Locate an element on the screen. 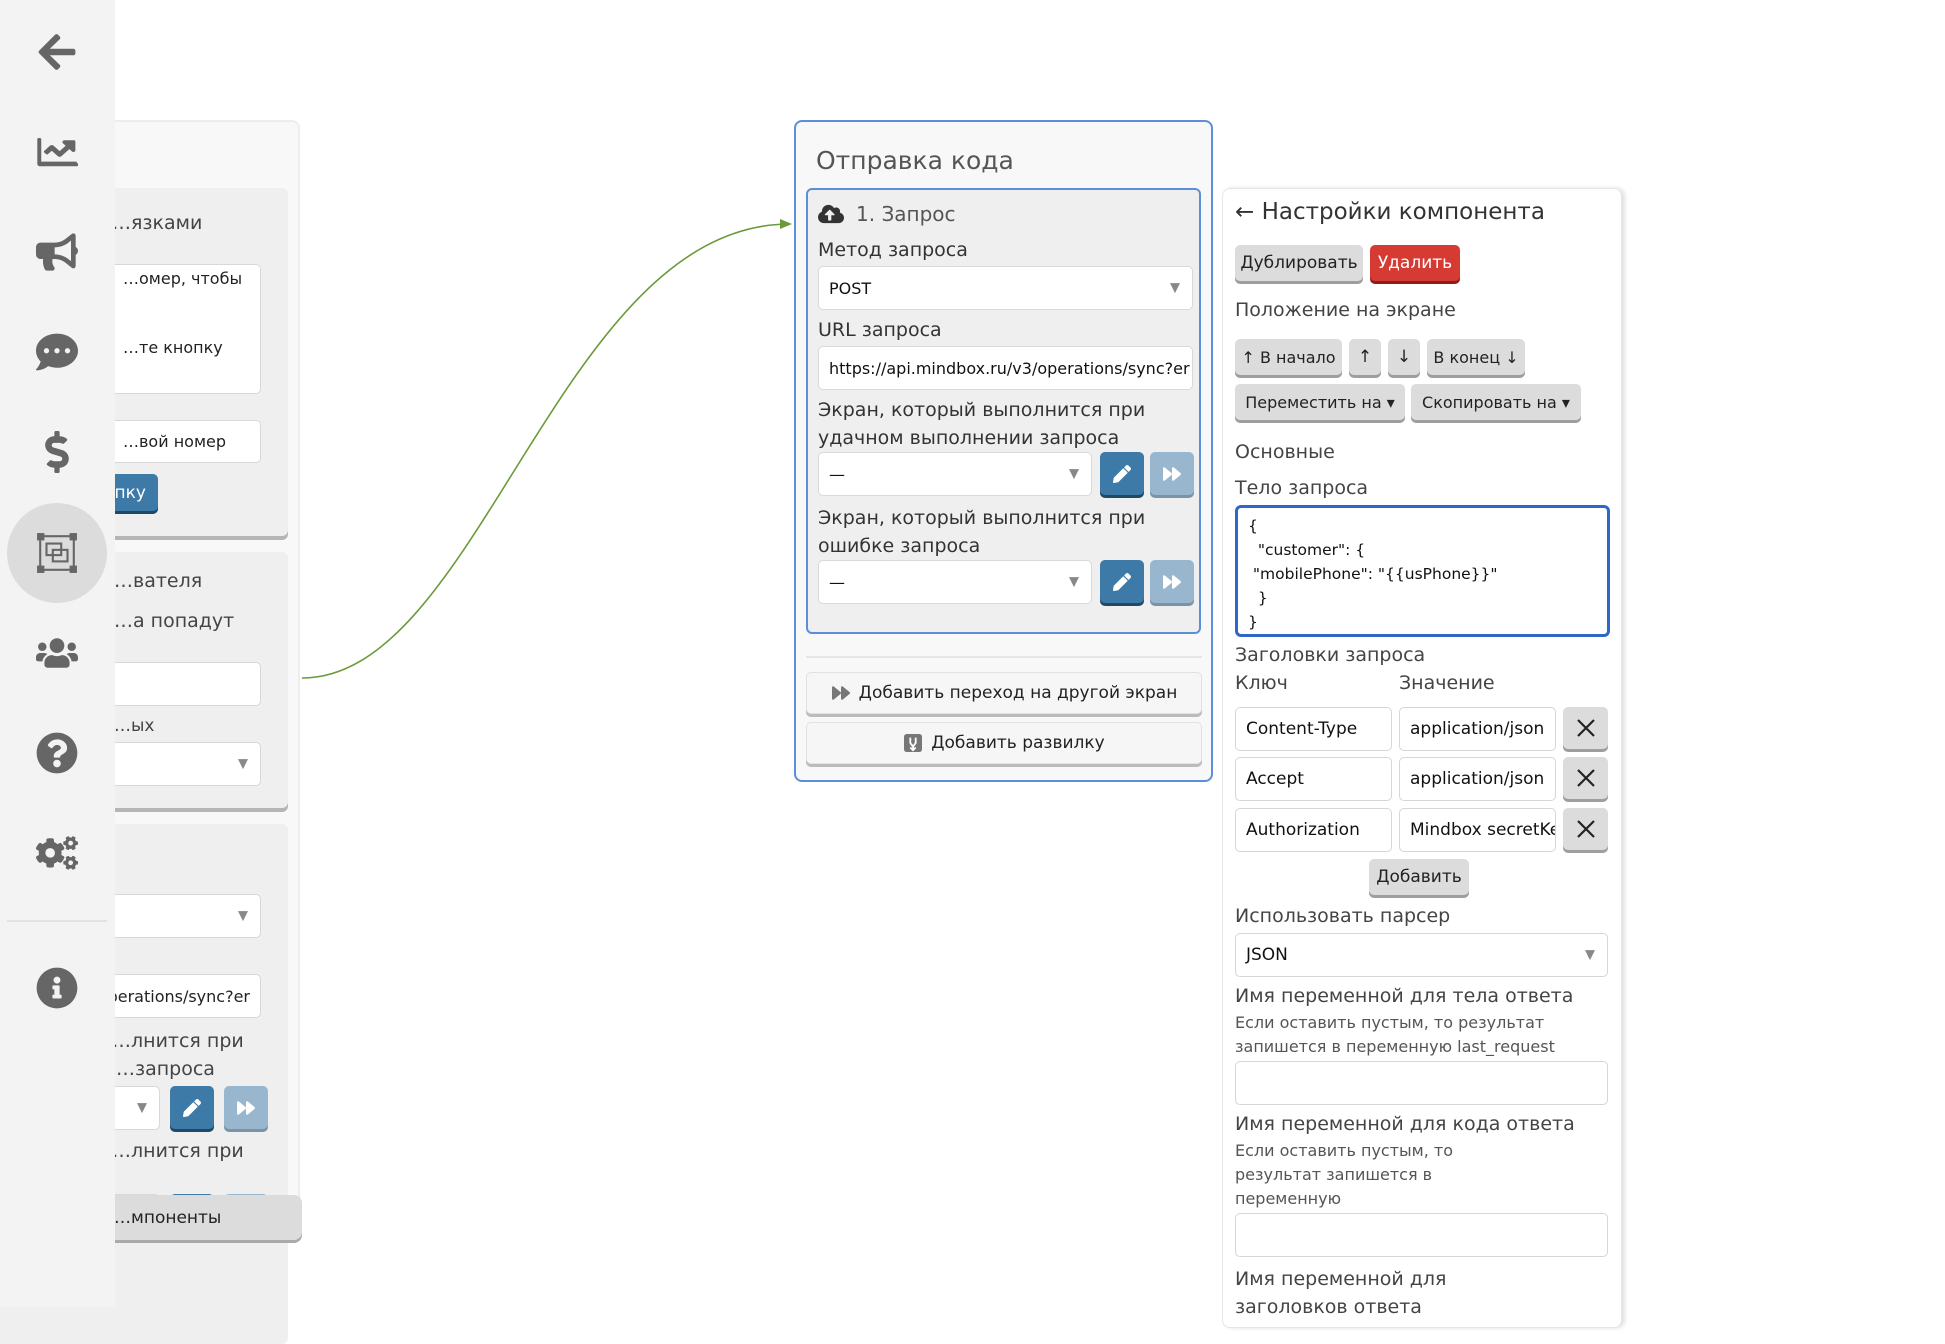 This screenshot has height=1344, width=1945. sidebar-item-audience is located at coordinates (57, 653).